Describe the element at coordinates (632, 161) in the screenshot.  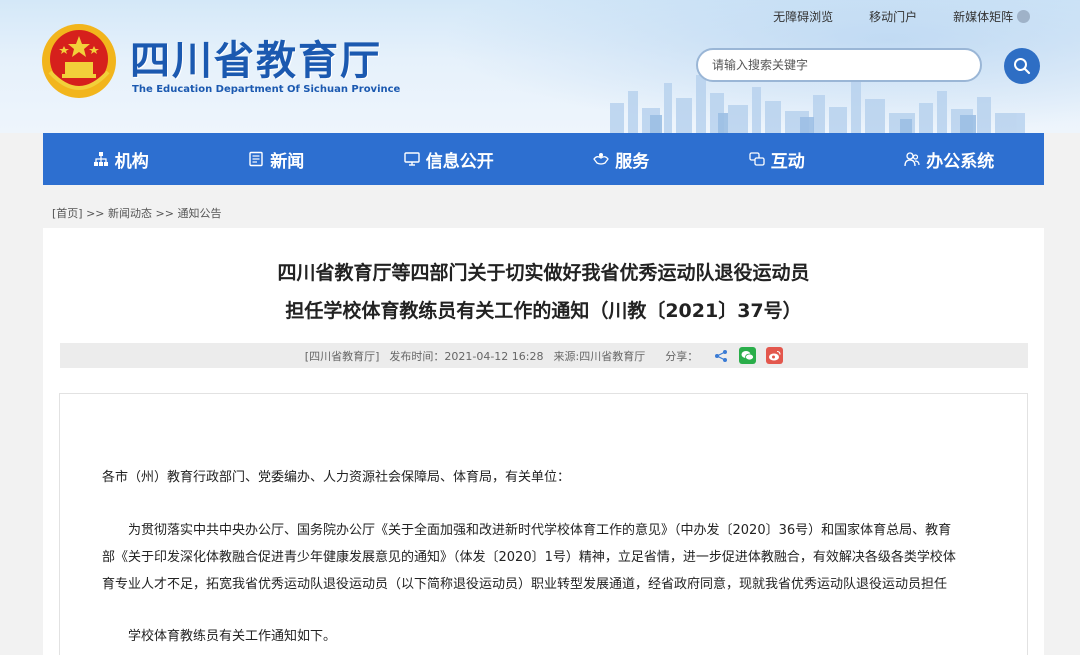
I see `nav-label: 服务` at that location.